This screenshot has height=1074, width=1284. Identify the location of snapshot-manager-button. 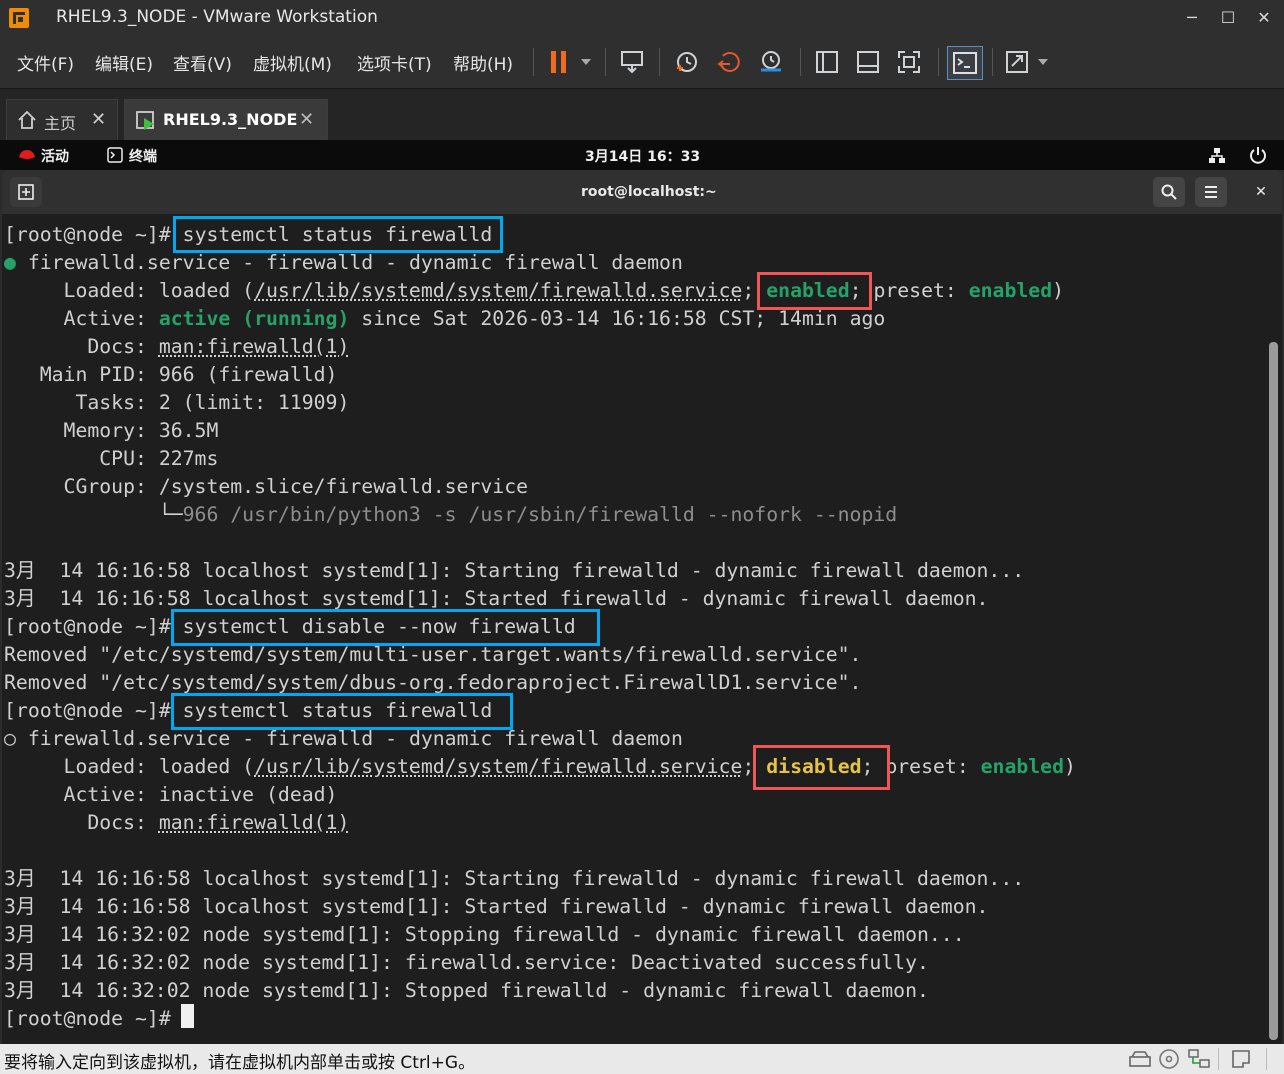
(771, 62).